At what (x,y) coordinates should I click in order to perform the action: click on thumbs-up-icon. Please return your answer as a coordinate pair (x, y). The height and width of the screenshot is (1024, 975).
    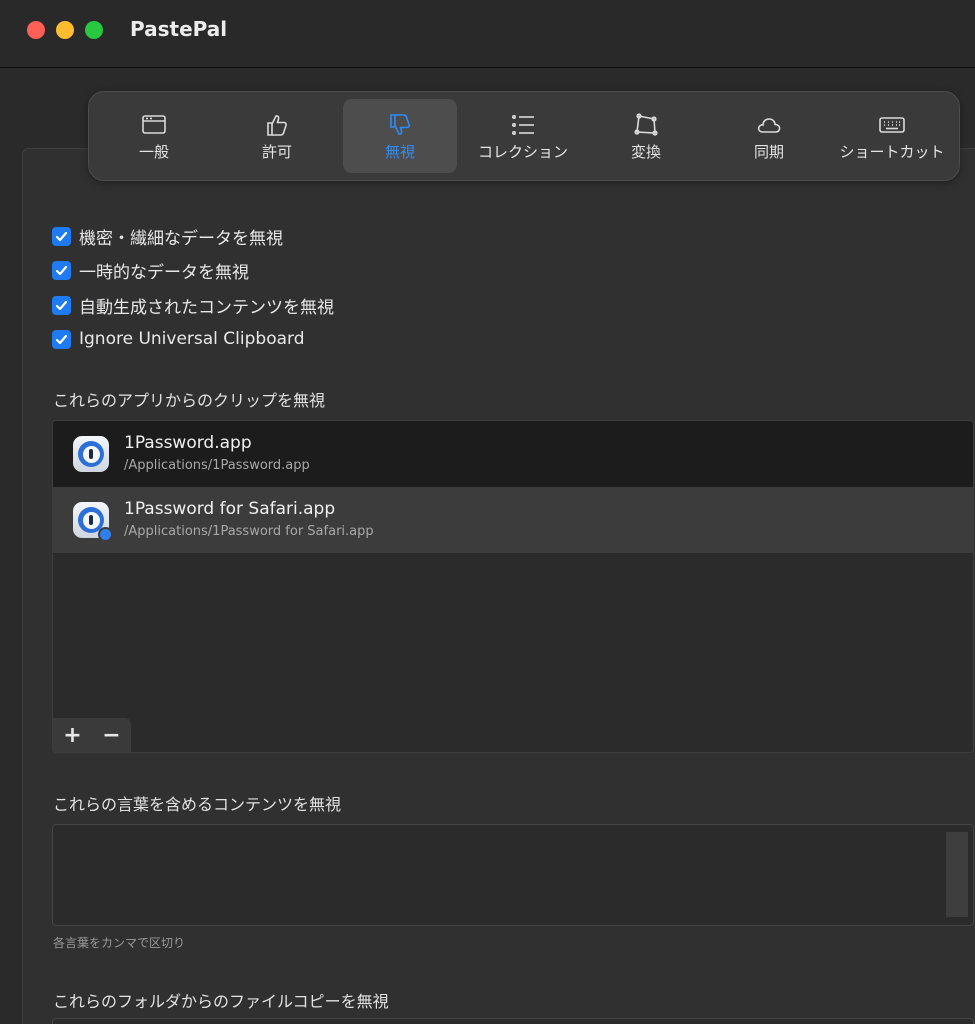
    Looking at the image, I should click on (277, 125).